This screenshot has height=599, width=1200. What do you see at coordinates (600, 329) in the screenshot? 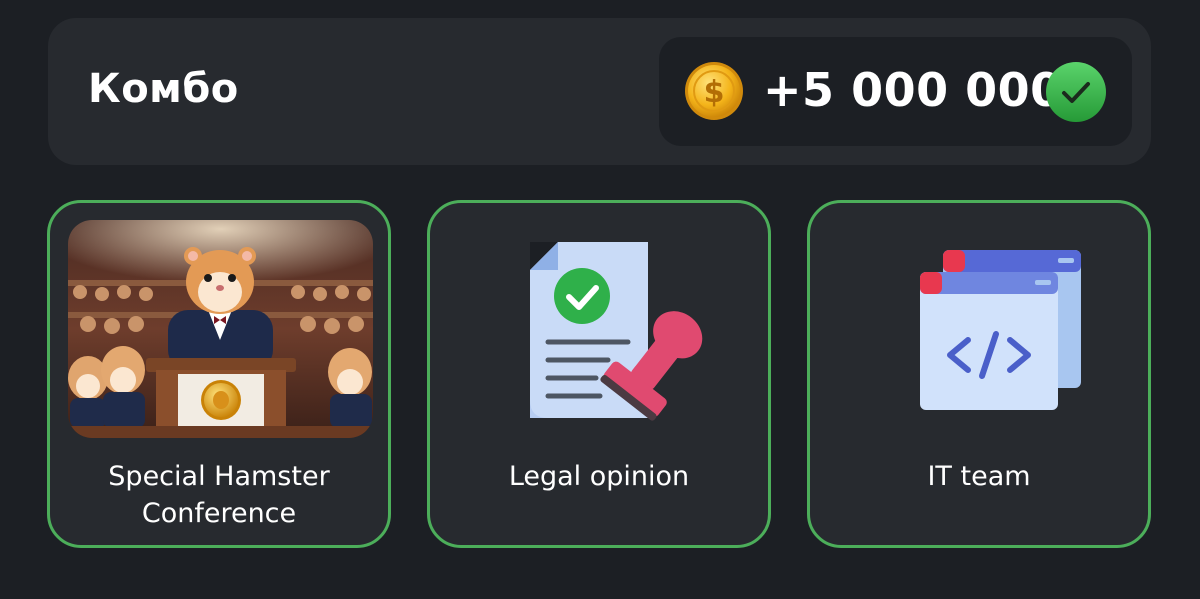
I see `legal-document-stamp-icon` at bounding box center [600, 329].